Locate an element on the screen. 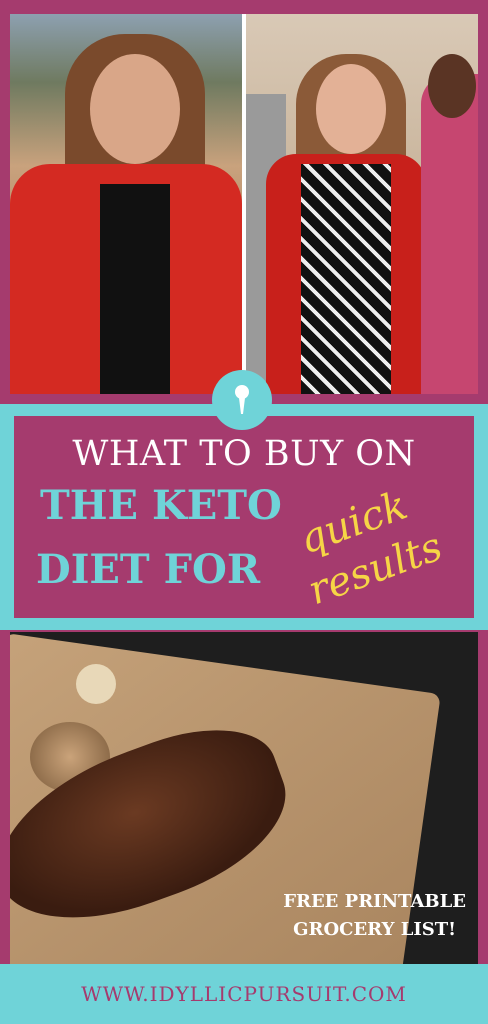 The width and height of the screenshot is (488, 1024). pin-icon is located at coordinates (242, 400).